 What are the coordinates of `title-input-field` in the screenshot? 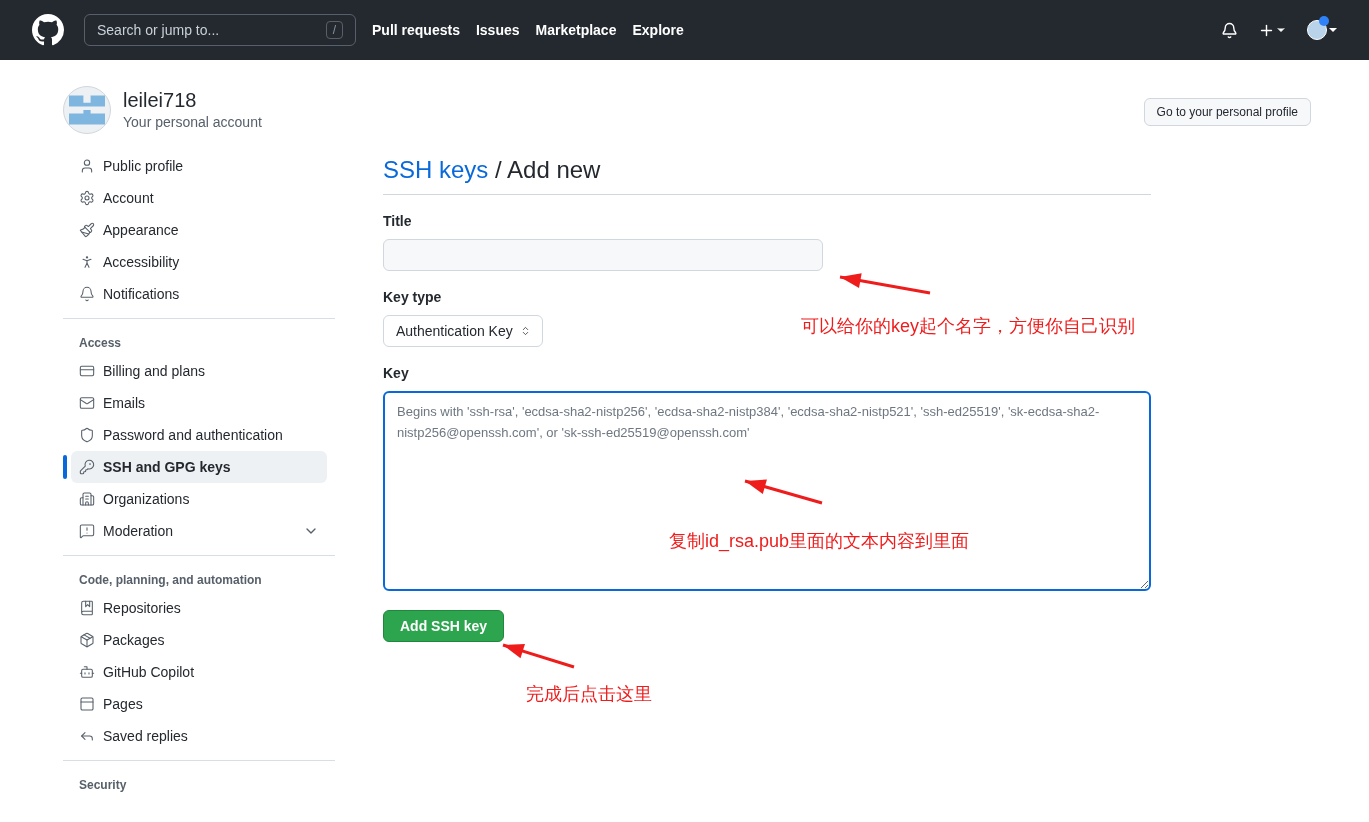 It's located at (603, 255).